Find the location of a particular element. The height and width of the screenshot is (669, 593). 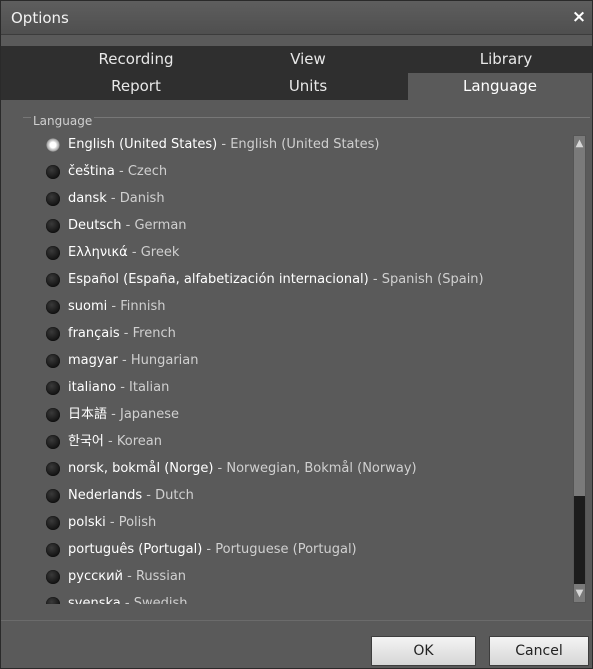

language-option-label: svenska - Swedish is located at coordinates (127, 598).